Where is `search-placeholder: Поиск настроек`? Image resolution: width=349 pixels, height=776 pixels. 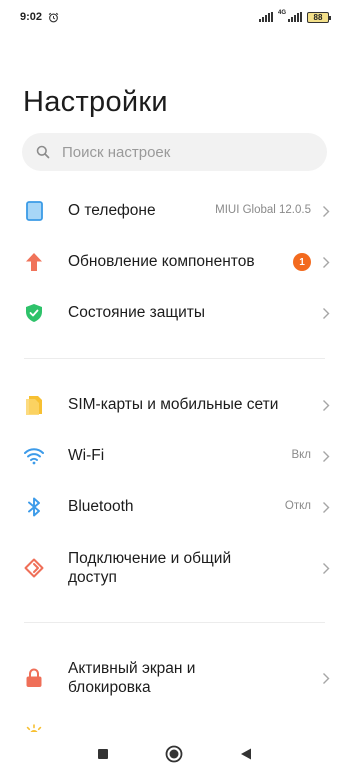 search-placeholder: Поиск настроек is located at coordinates (116, 152).